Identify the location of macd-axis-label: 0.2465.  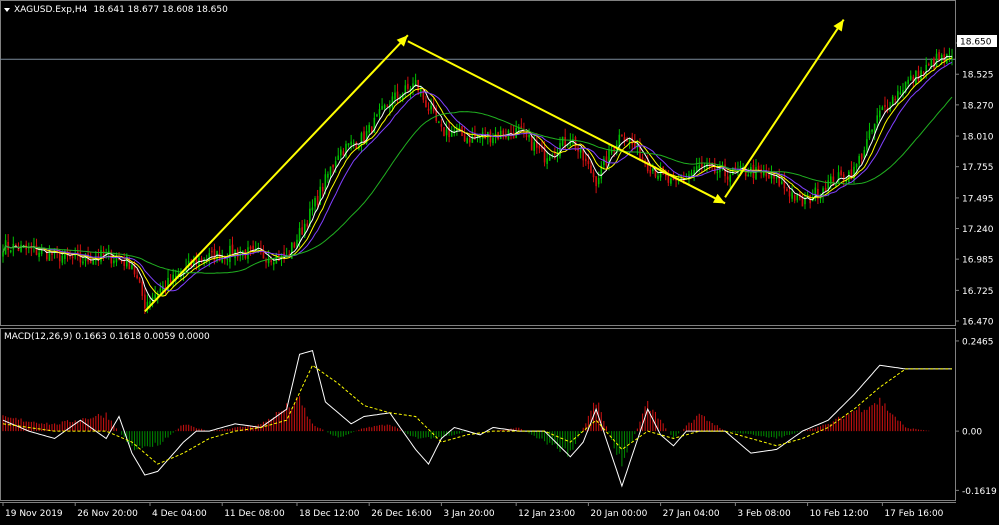
(978, 342).